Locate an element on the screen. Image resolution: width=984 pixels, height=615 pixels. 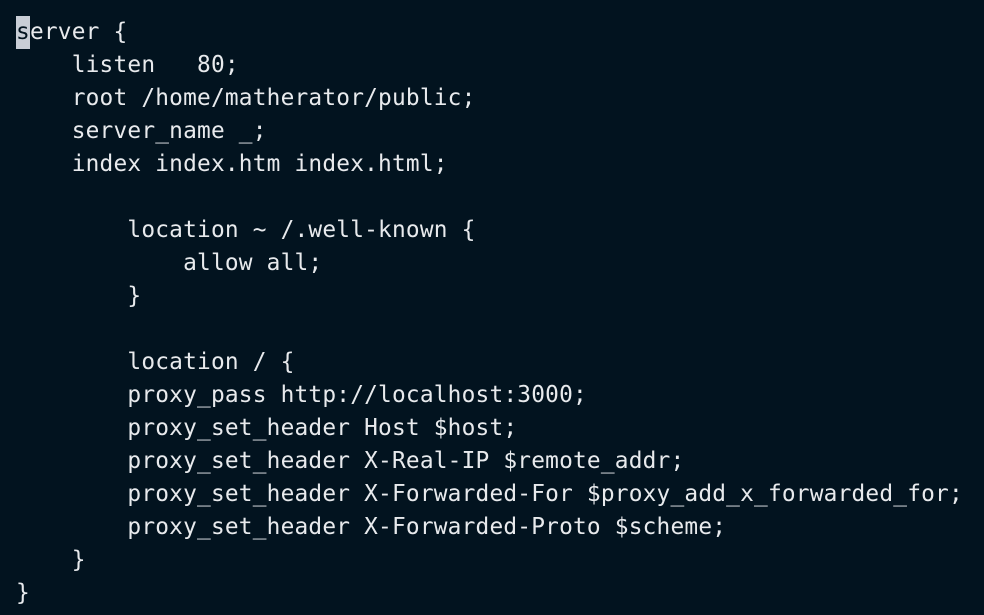
code-line: root /home/matherator/public; is located at coordinates (246, 98).